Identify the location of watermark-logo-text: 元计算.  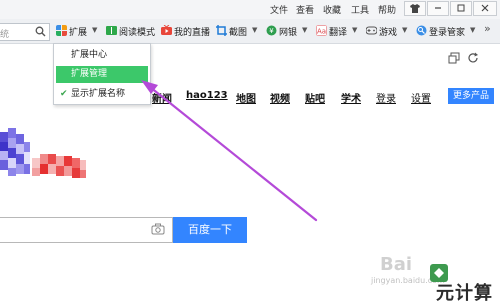
(464, 292).